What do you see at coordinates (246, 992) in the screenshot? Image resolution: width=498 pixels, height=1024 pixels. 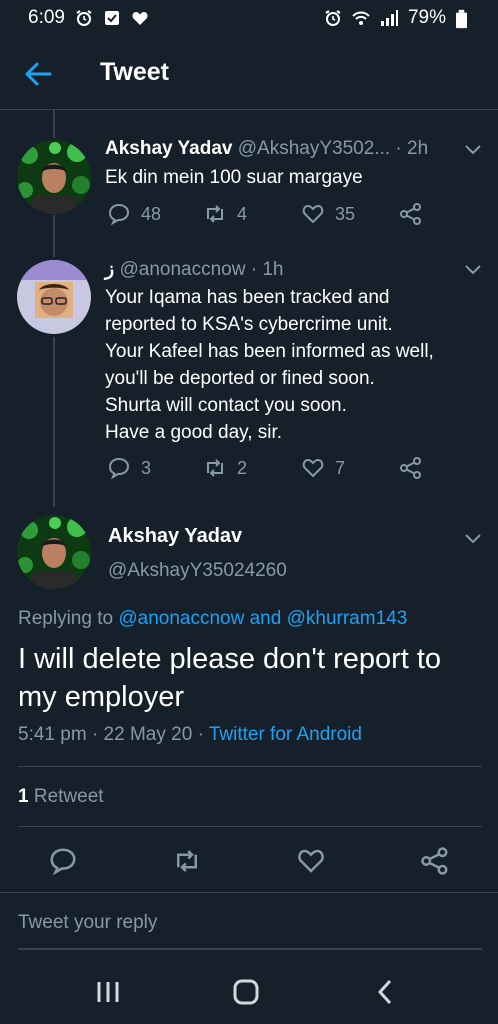 I see `home-icon` at bounding box center [246, 992].